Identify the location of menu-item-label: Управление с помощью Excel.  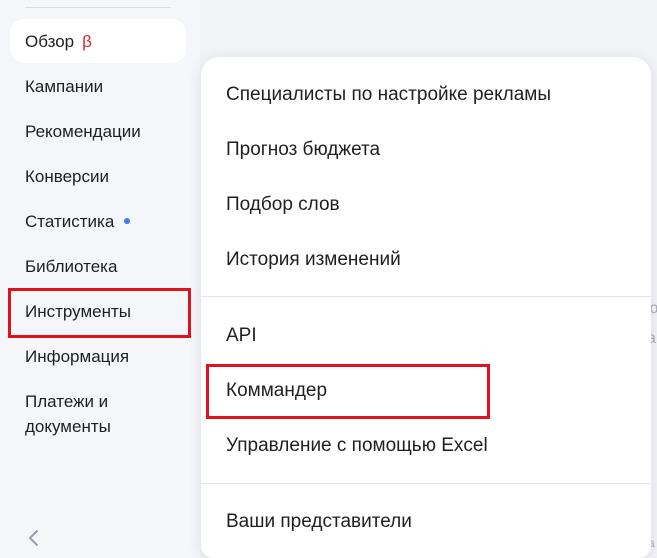
(357, 445).